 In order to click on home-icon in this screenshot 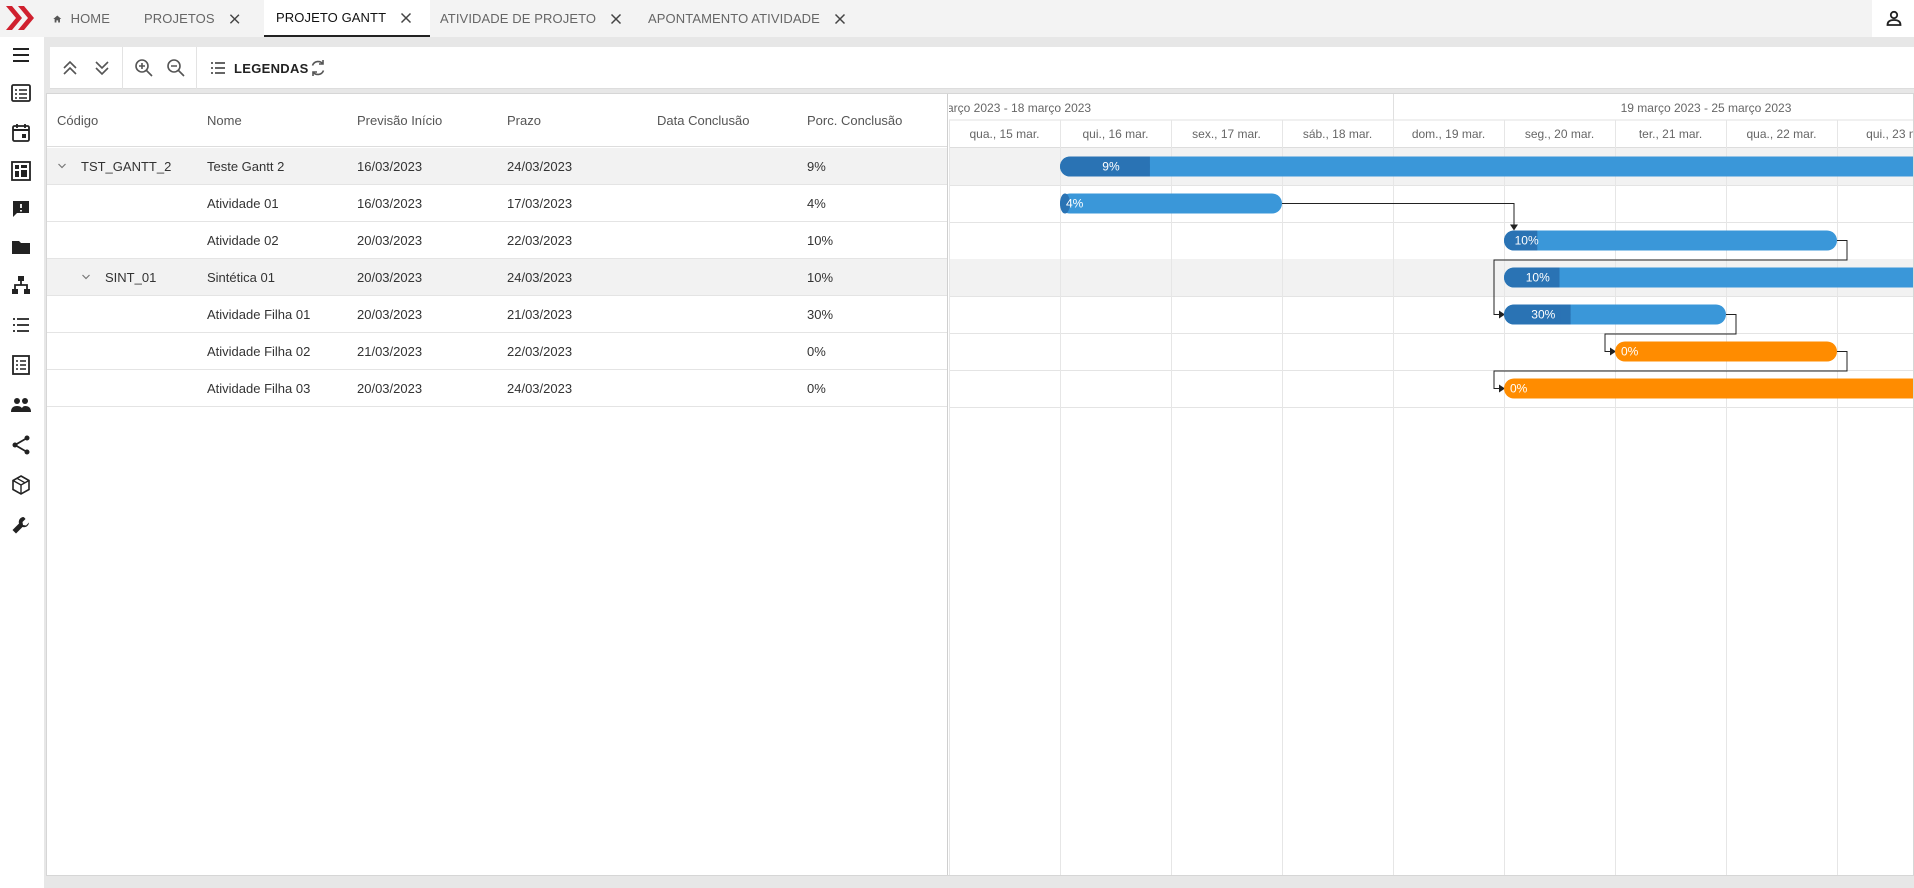, I will do `click(57, 18)`.